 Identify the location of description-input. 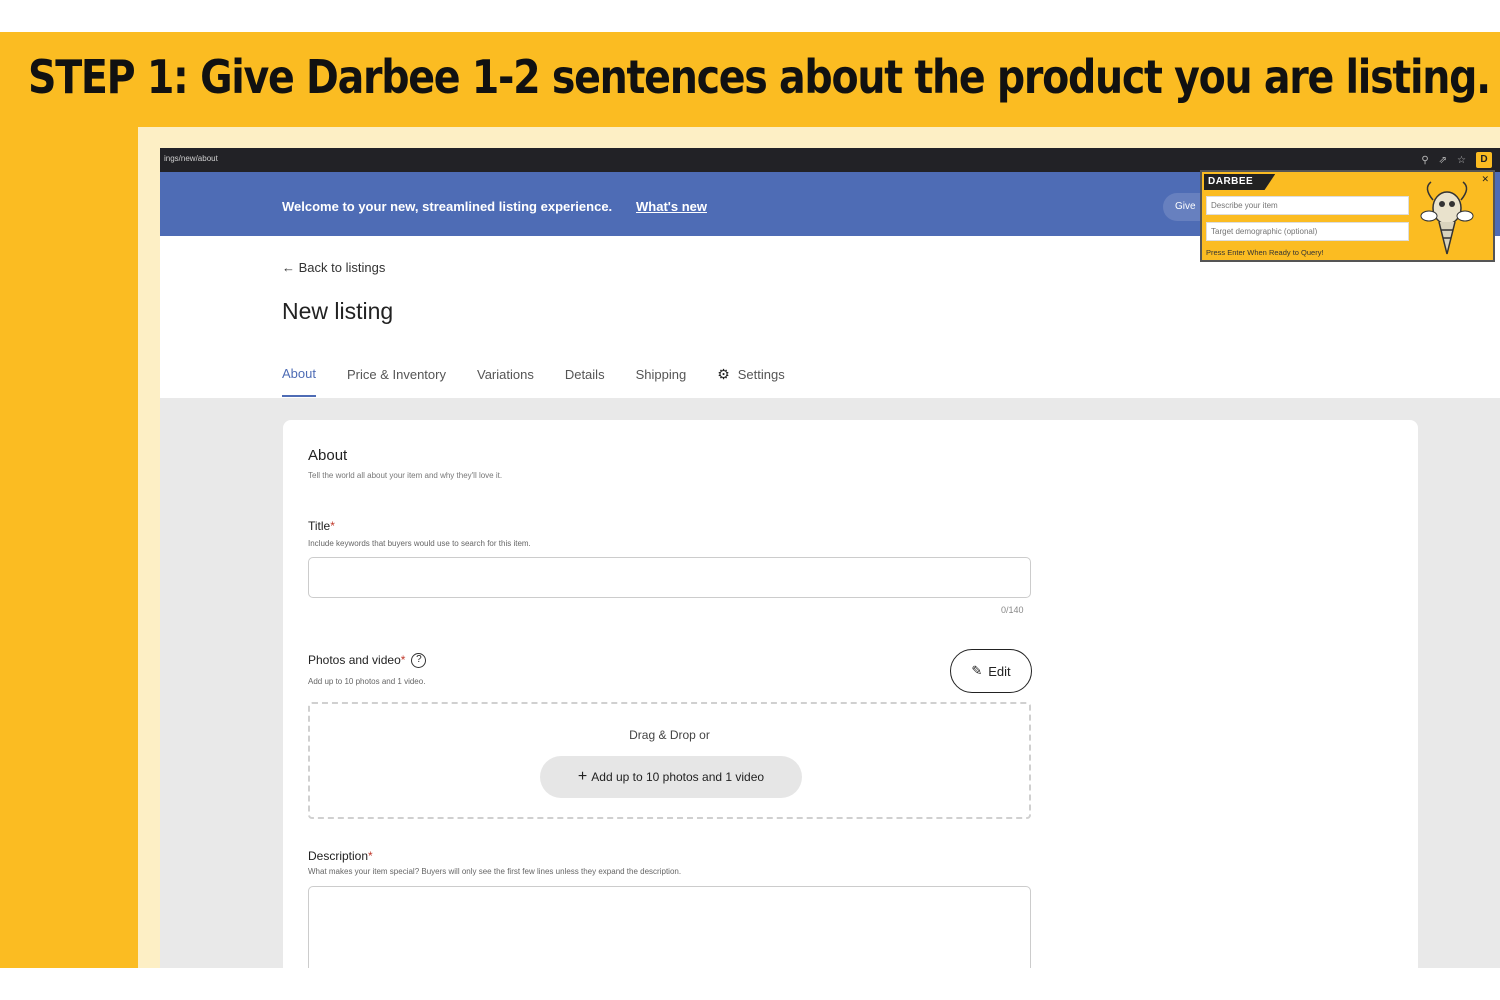
(669, 927).